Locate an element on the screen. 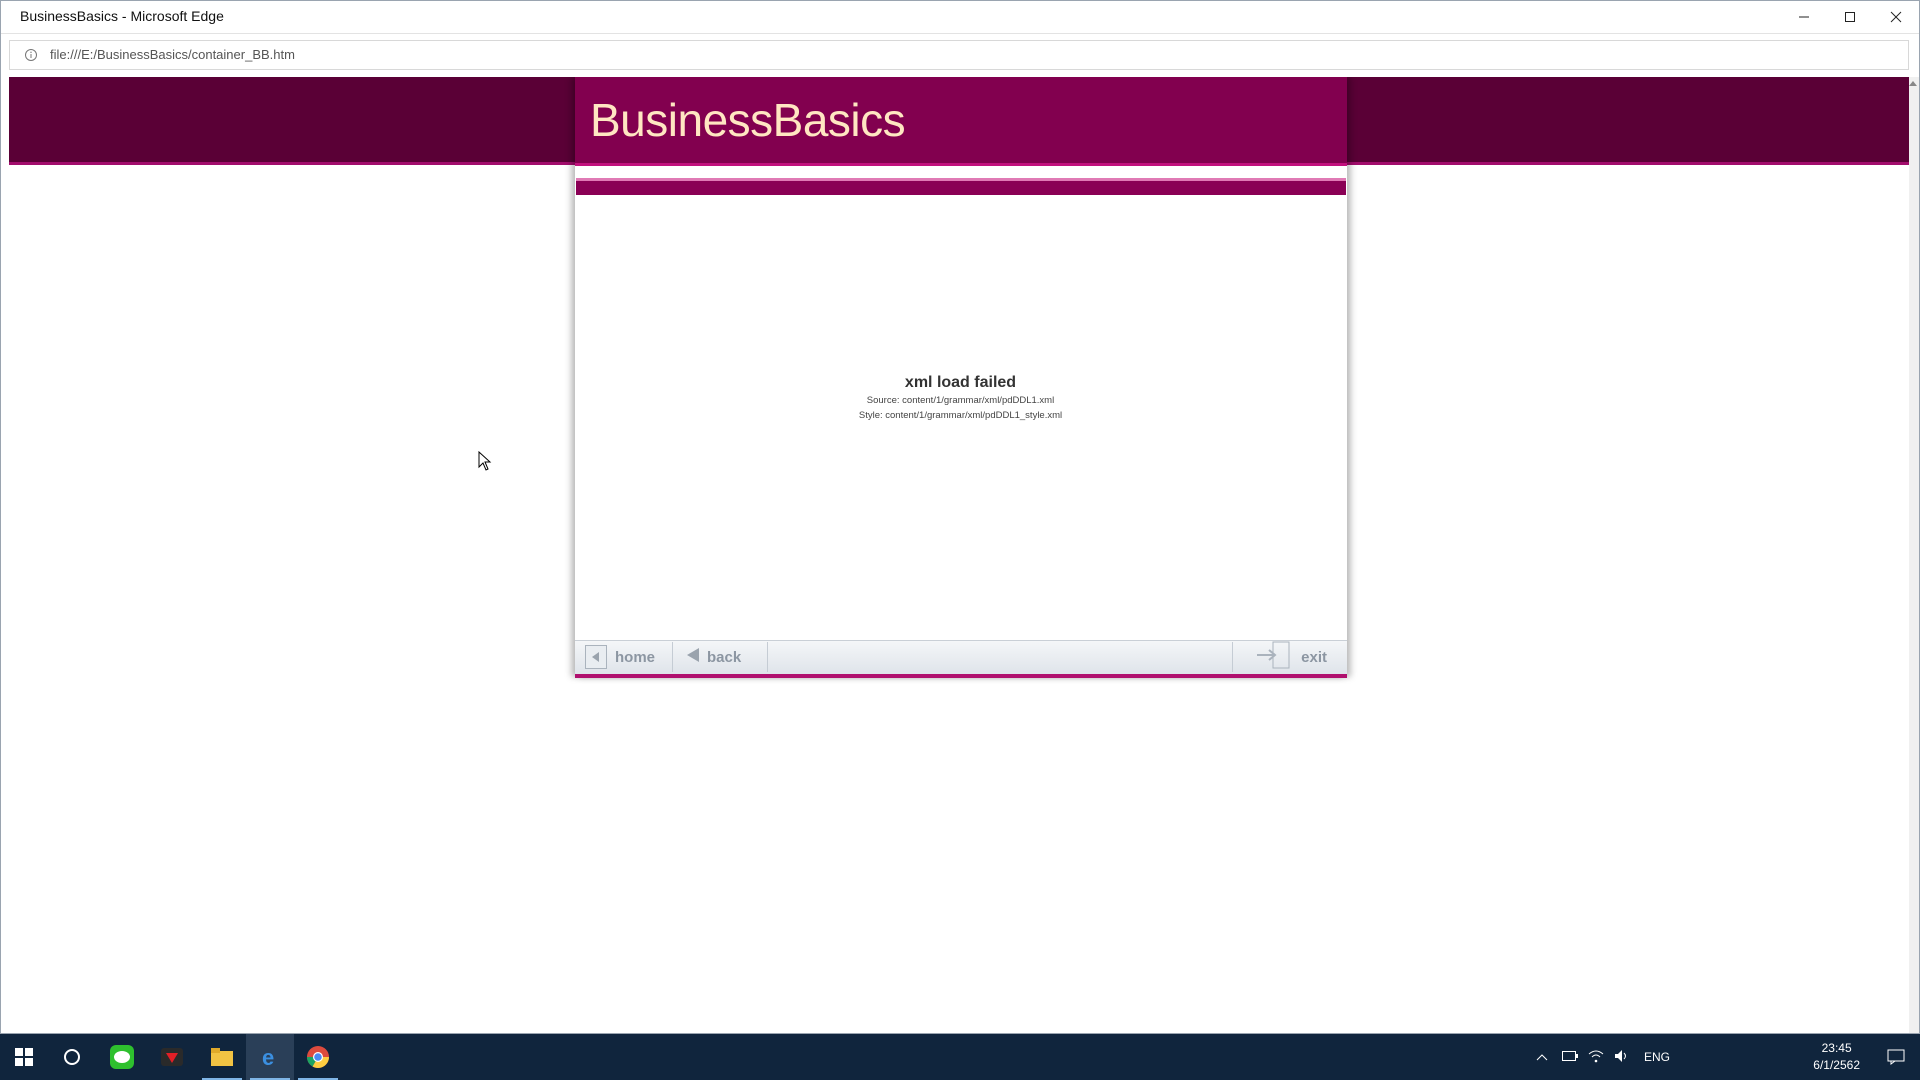 This screenshot has width=1920, height=1080. exit-button: exit is located at coordinates (1289, 657).